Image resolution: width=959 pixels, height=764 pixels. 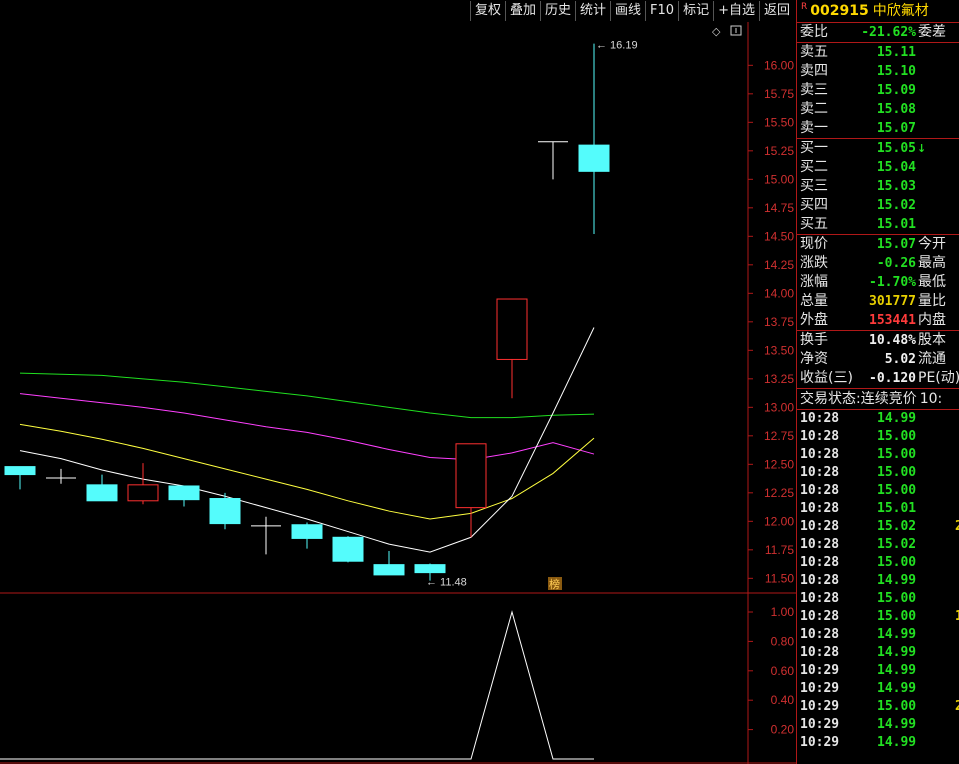 What do you see at coordinates (878, 359) in the screenshot?
I see `fund-row: 净资 5.02 流通` at bounding box center [878, 359].